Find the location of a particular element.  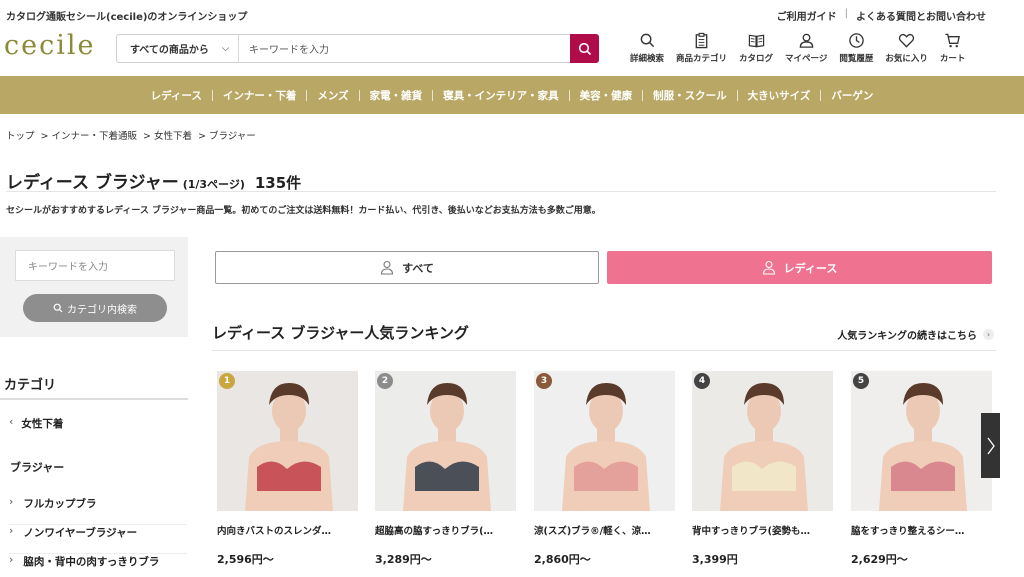

category-heading: カテゴリ is located at coordinates (30, 385).